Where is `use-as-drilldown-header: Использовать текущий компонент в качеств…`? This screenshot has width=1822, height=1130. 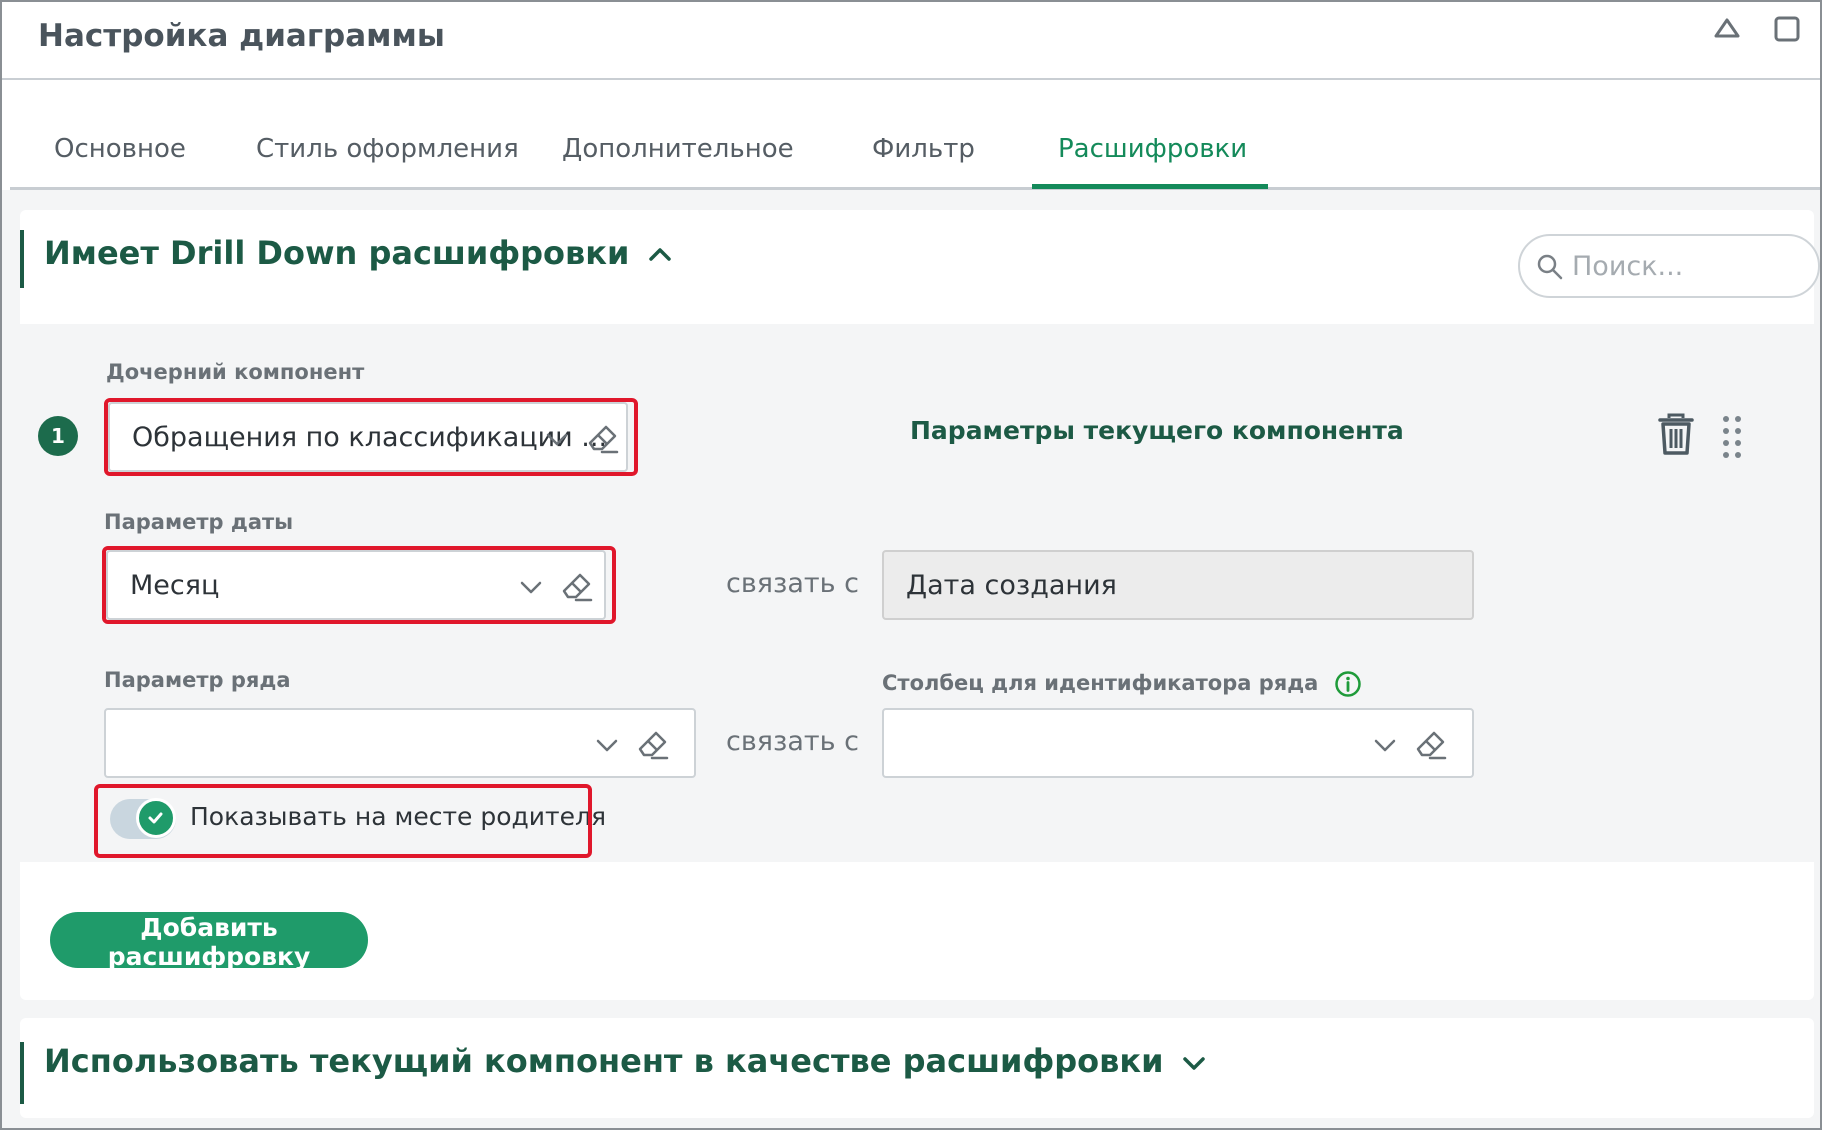
use-as-drilldown-header: Использовать текущий компонент в качеств… is located at coordinates (625, 1061).